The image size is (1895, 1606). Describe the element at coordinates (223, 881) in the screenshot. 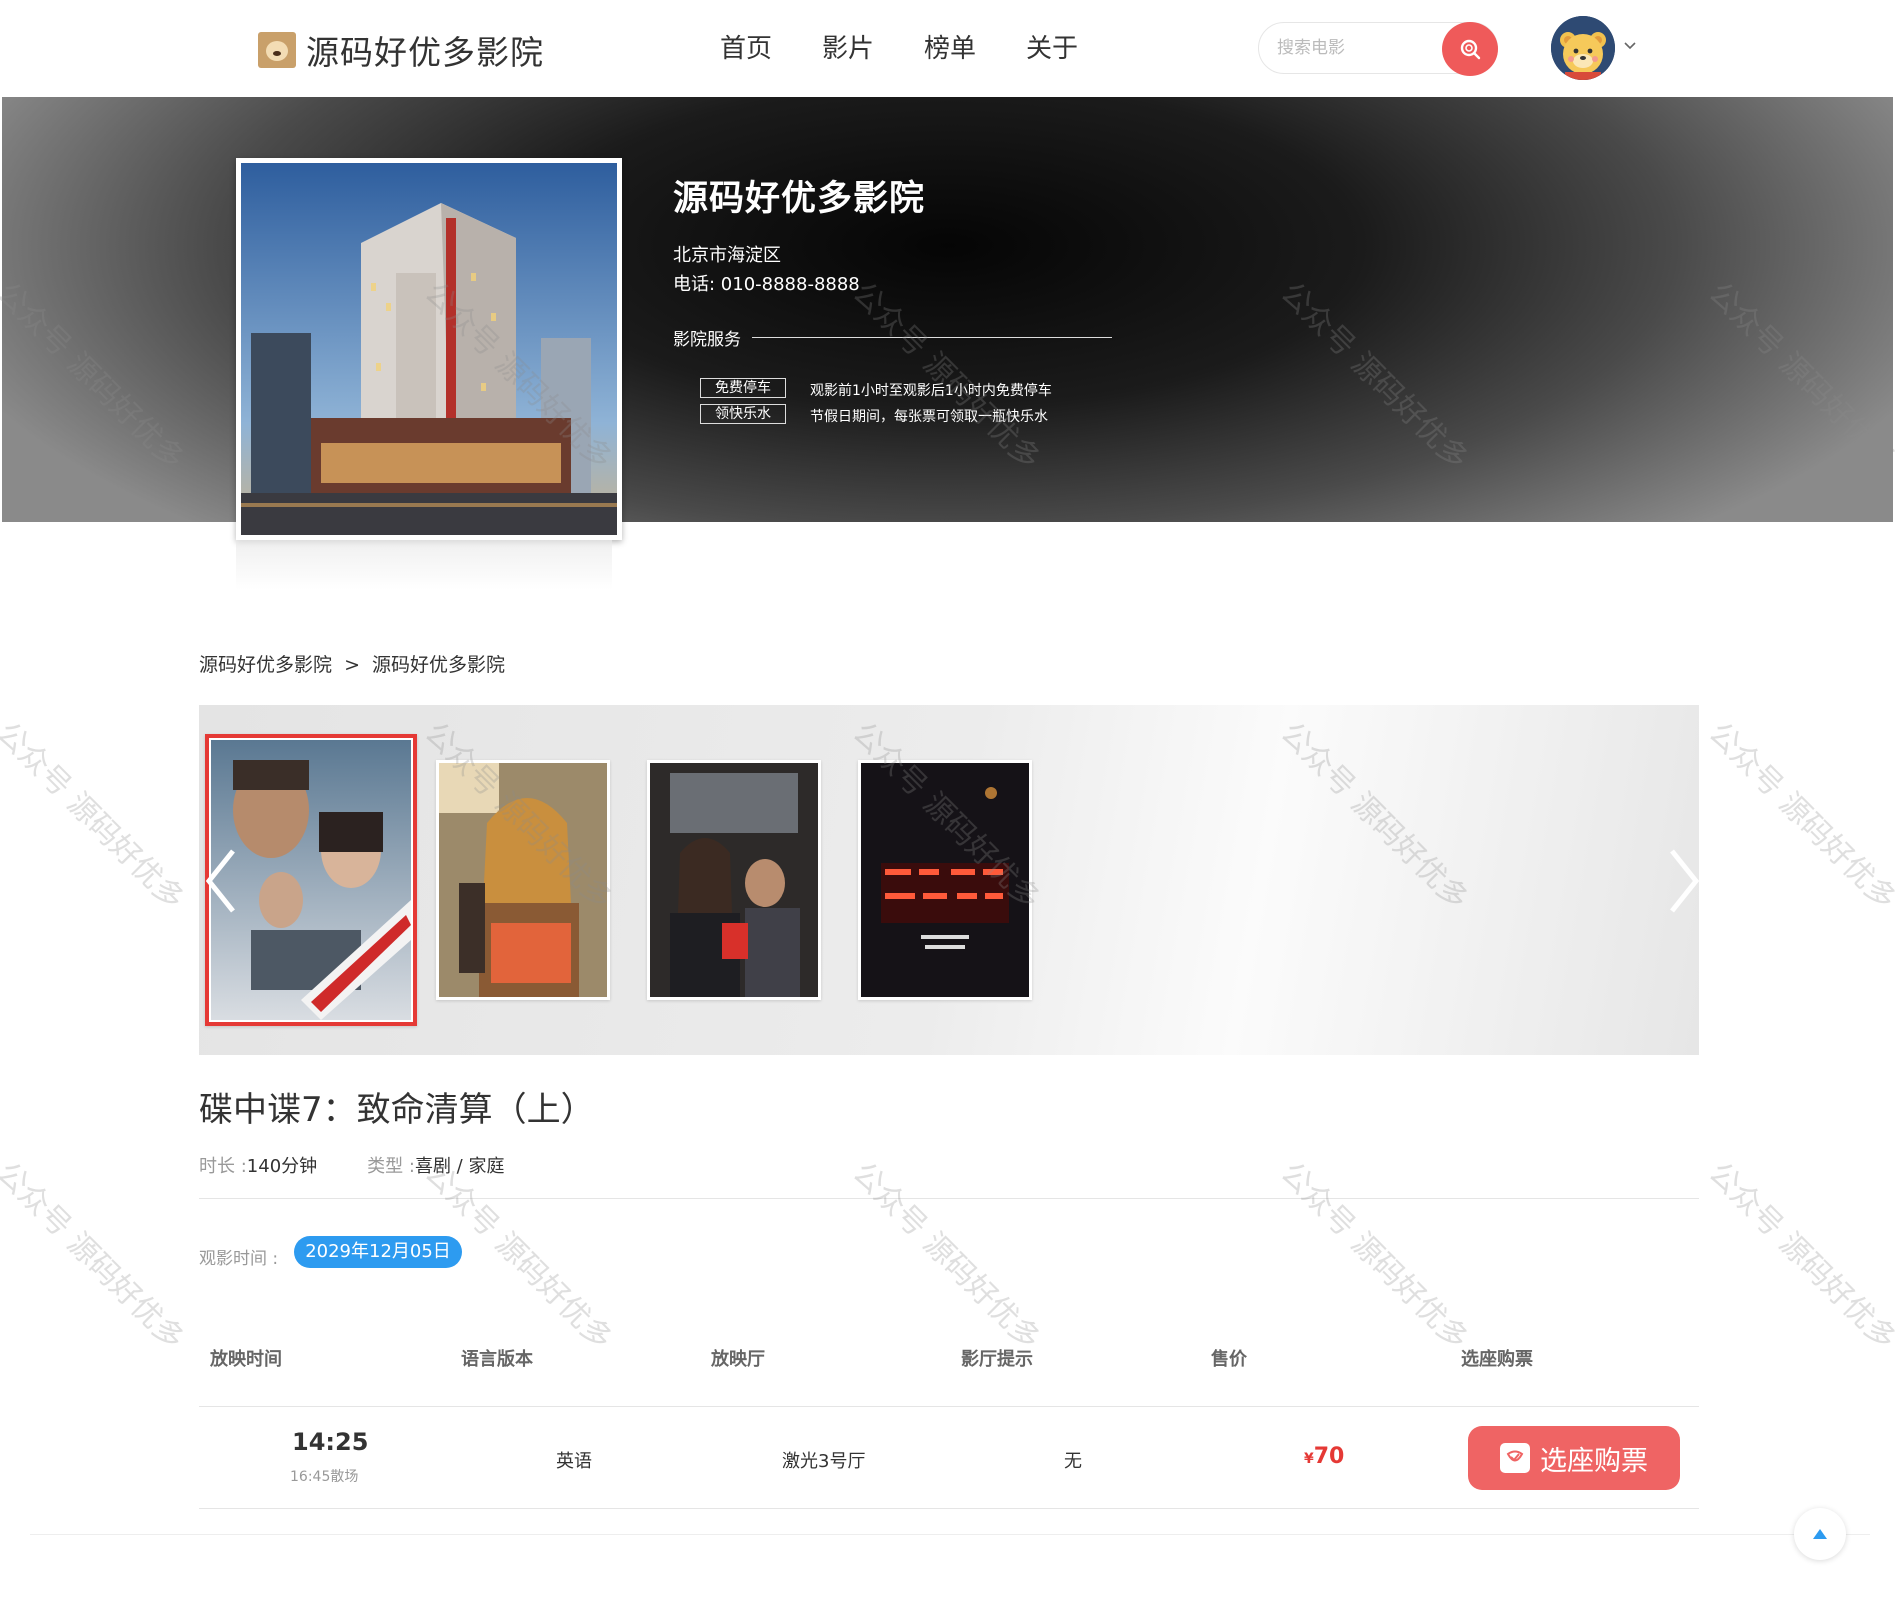

I see `carousel-prev-arrow-icon` at that location.